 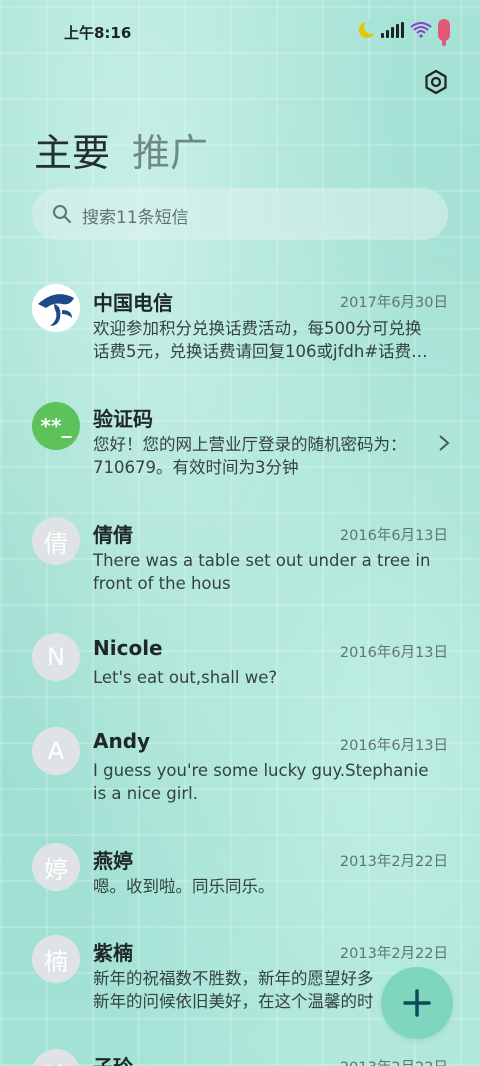 I want to click on wifi-icon, so click(x=421, y=30).